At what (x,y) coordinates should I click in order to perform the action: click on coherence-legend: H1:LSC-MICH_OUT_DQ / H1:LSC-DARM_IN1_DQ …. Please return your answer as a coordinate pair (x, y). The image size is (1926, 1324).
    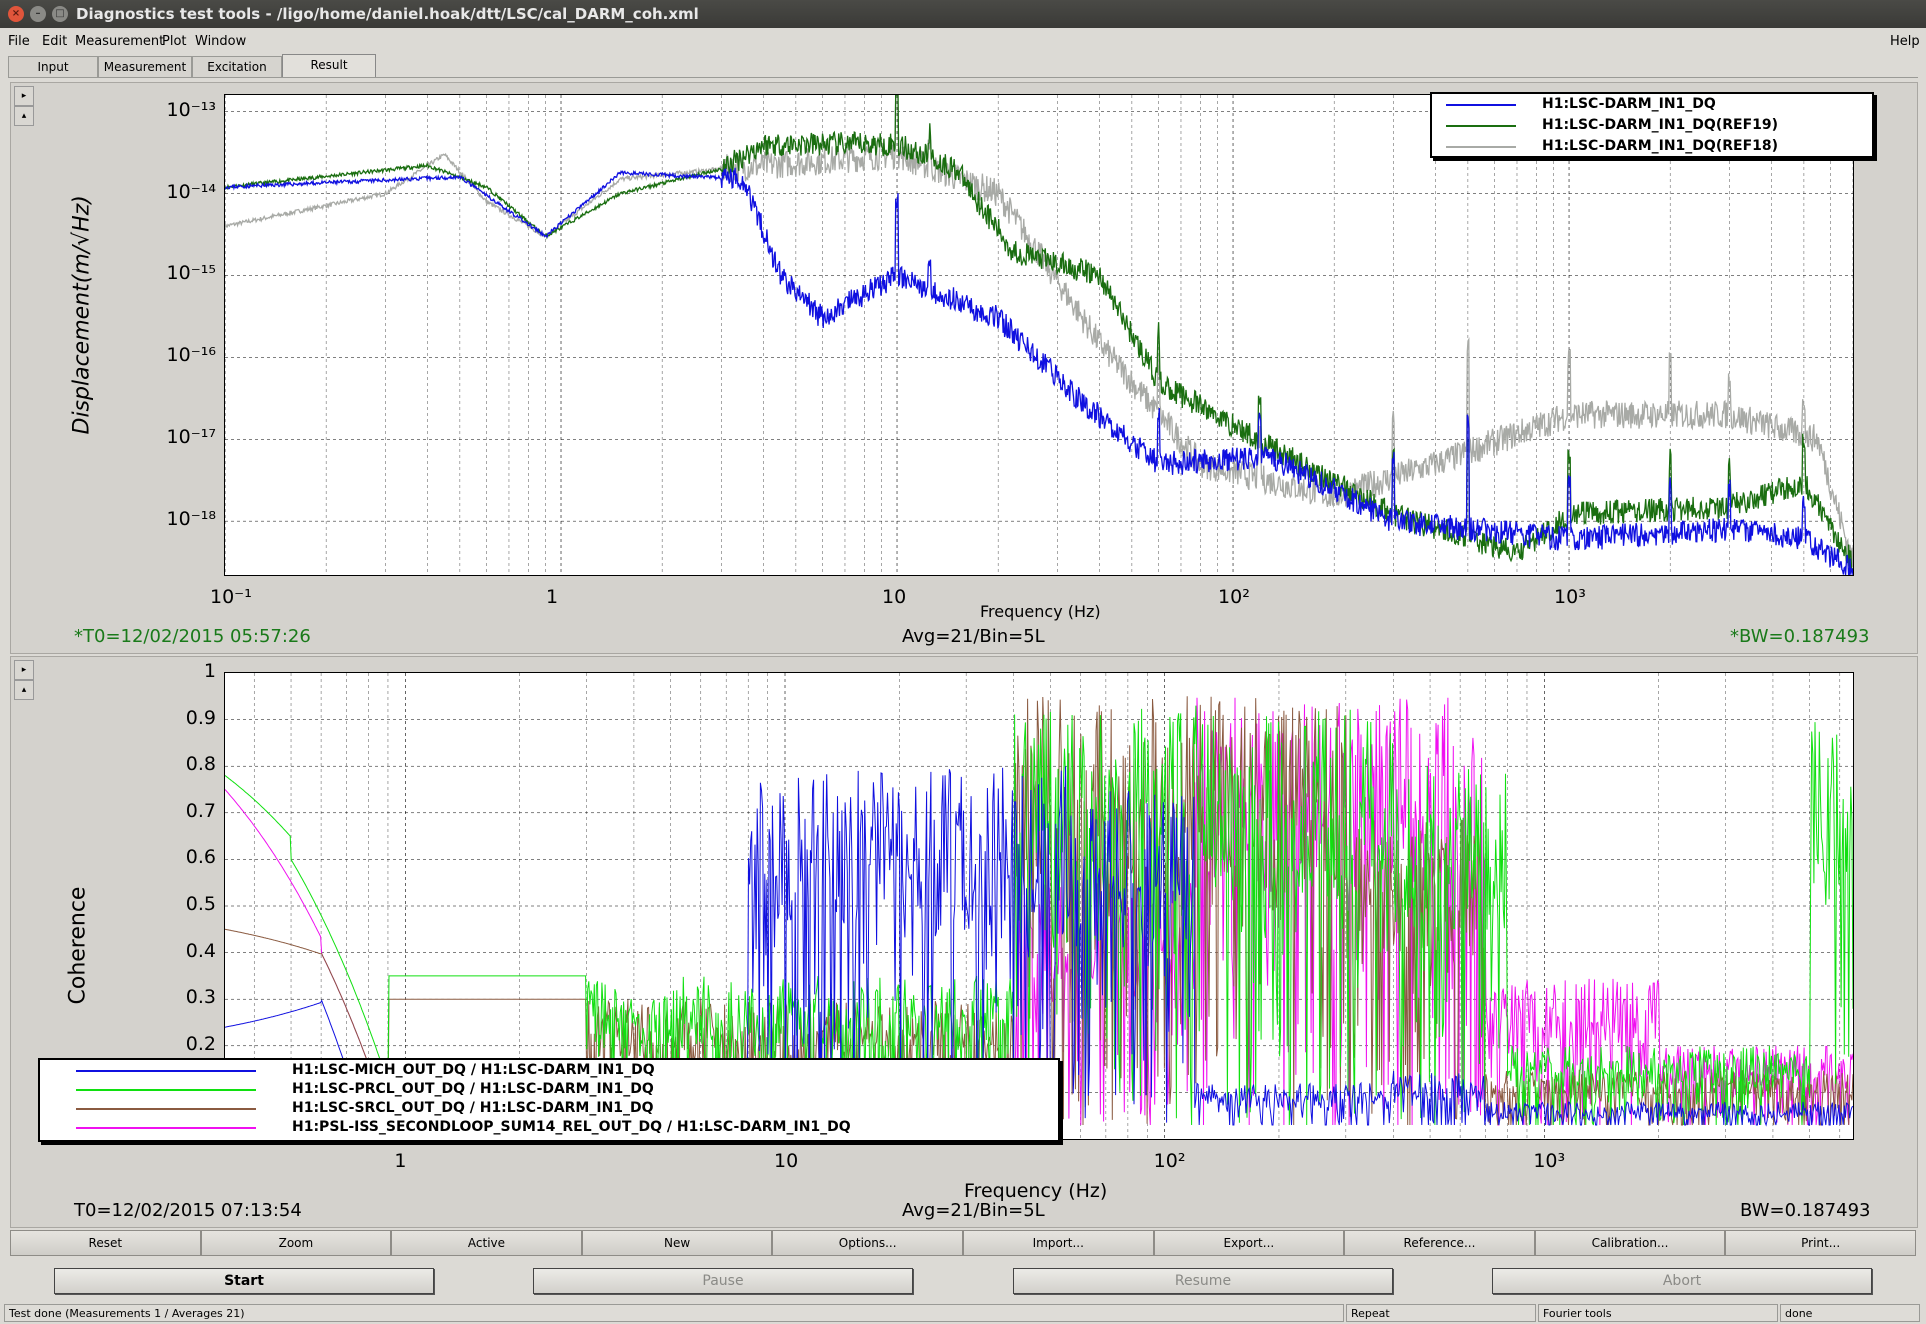
    Looking at the image, I should click on (549, 1100).